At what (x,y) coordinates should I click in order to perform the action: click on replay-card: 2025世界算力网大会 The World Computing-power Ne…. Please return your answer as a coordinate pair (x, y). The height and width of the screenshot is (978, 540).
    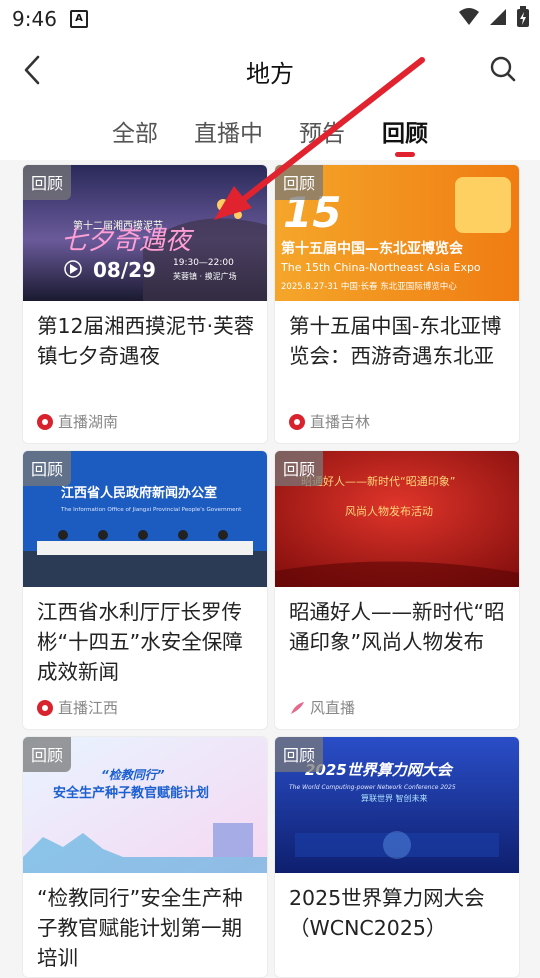
    Looking at the image, I should click on (397, 857).